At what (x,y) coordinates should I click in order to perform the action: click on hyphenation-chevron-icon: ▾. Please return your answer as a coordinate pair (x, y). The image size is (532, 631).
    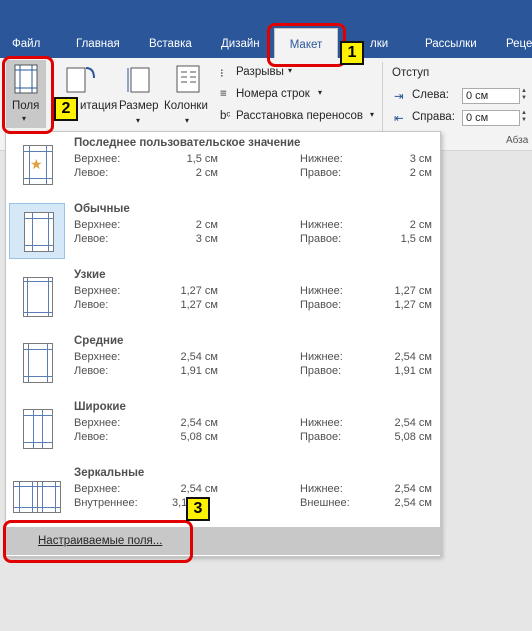
    Looking at the image, I should click on (372, 114).